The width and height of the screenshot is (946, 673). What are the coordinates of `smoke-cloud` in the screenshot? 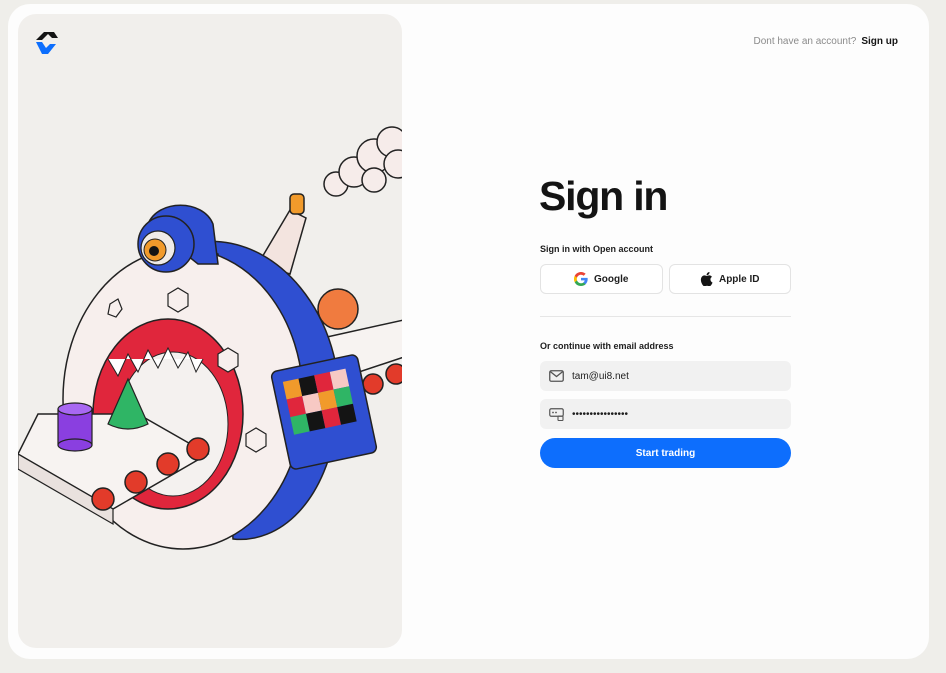 It's located at (362, 161).